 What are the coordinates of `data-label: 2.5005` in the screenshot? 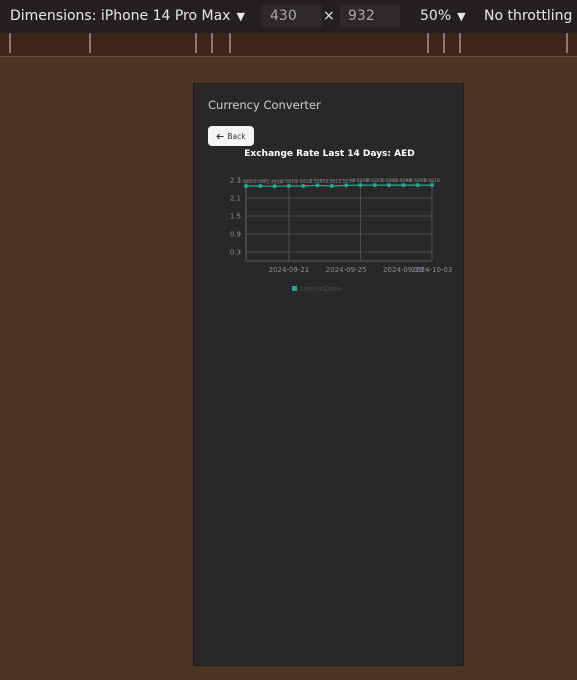 It's located at (246, 182).